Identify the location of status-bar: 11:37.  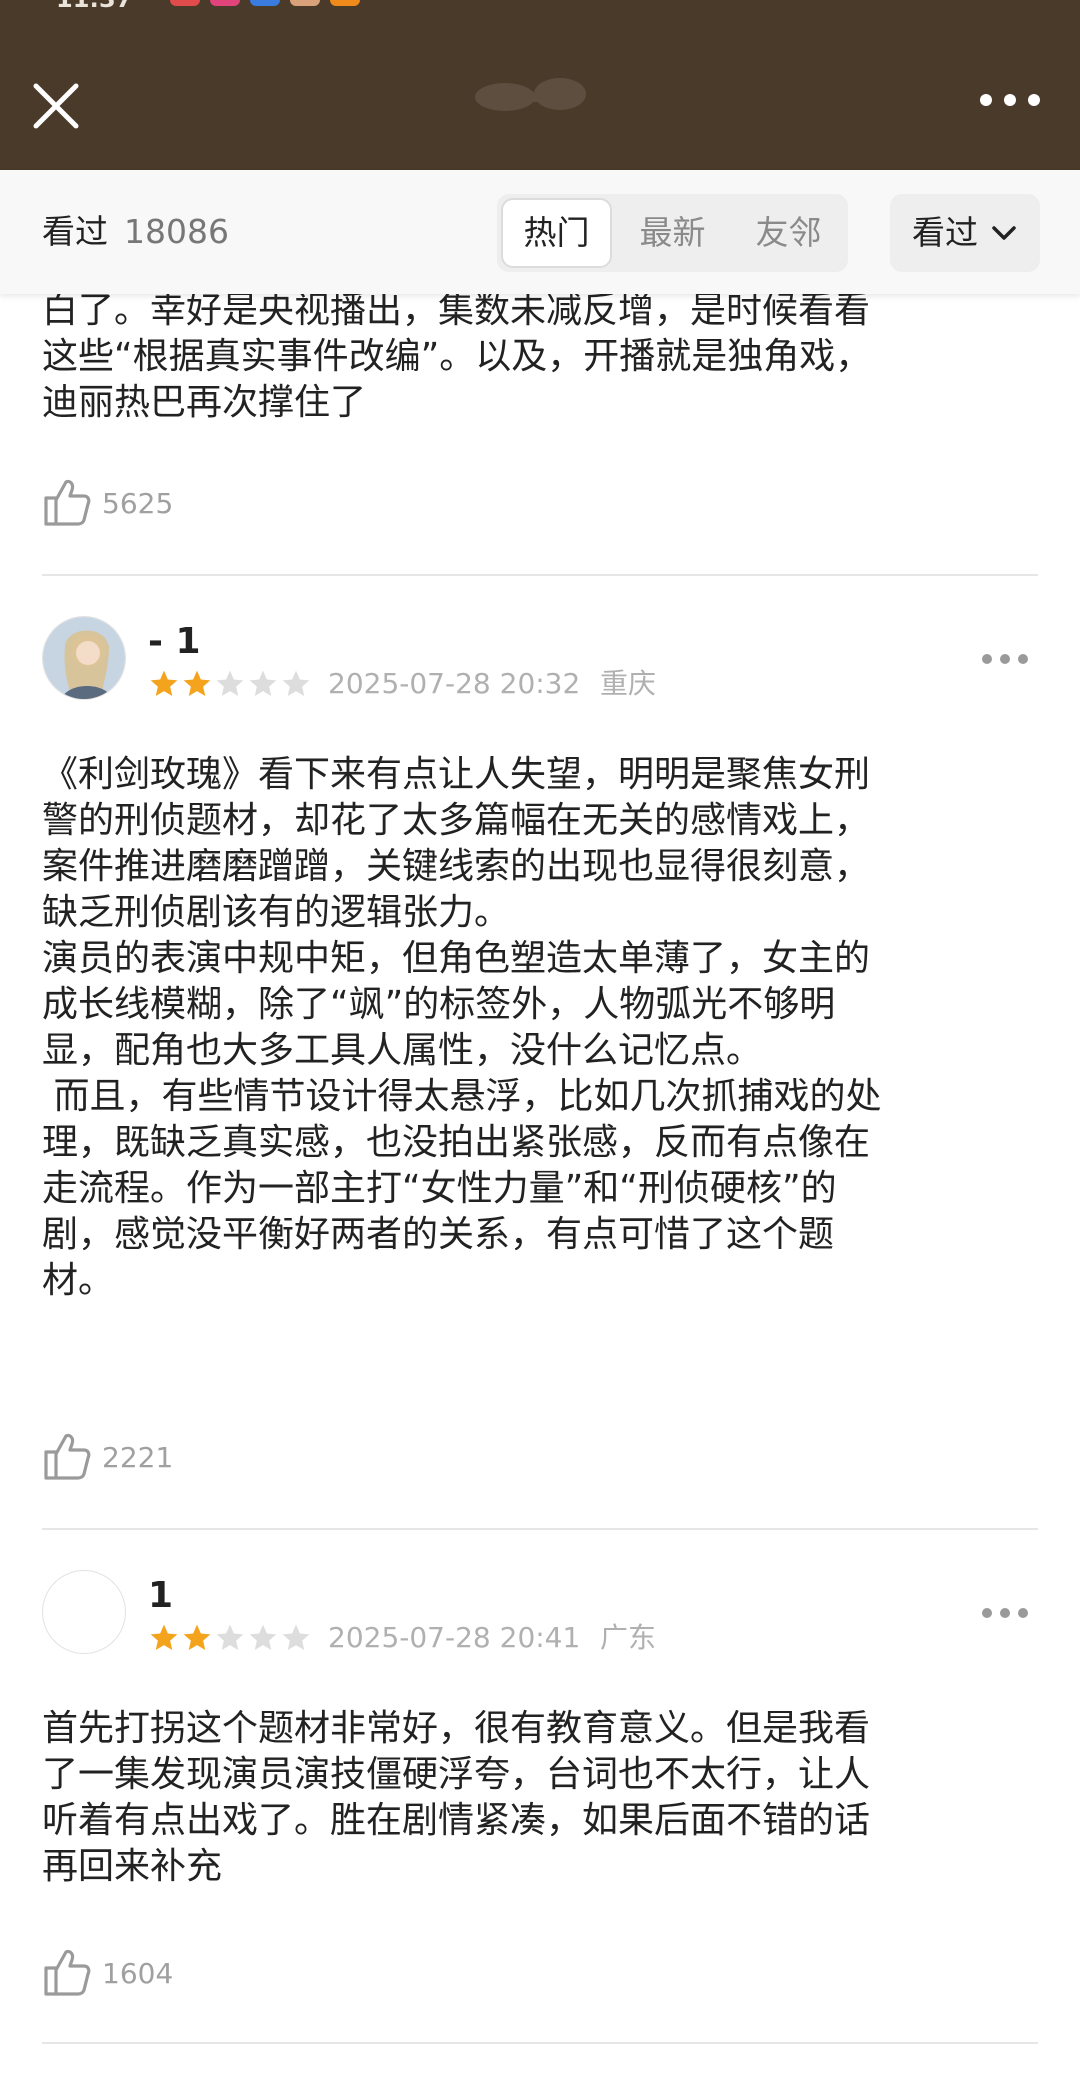
(540, 8).